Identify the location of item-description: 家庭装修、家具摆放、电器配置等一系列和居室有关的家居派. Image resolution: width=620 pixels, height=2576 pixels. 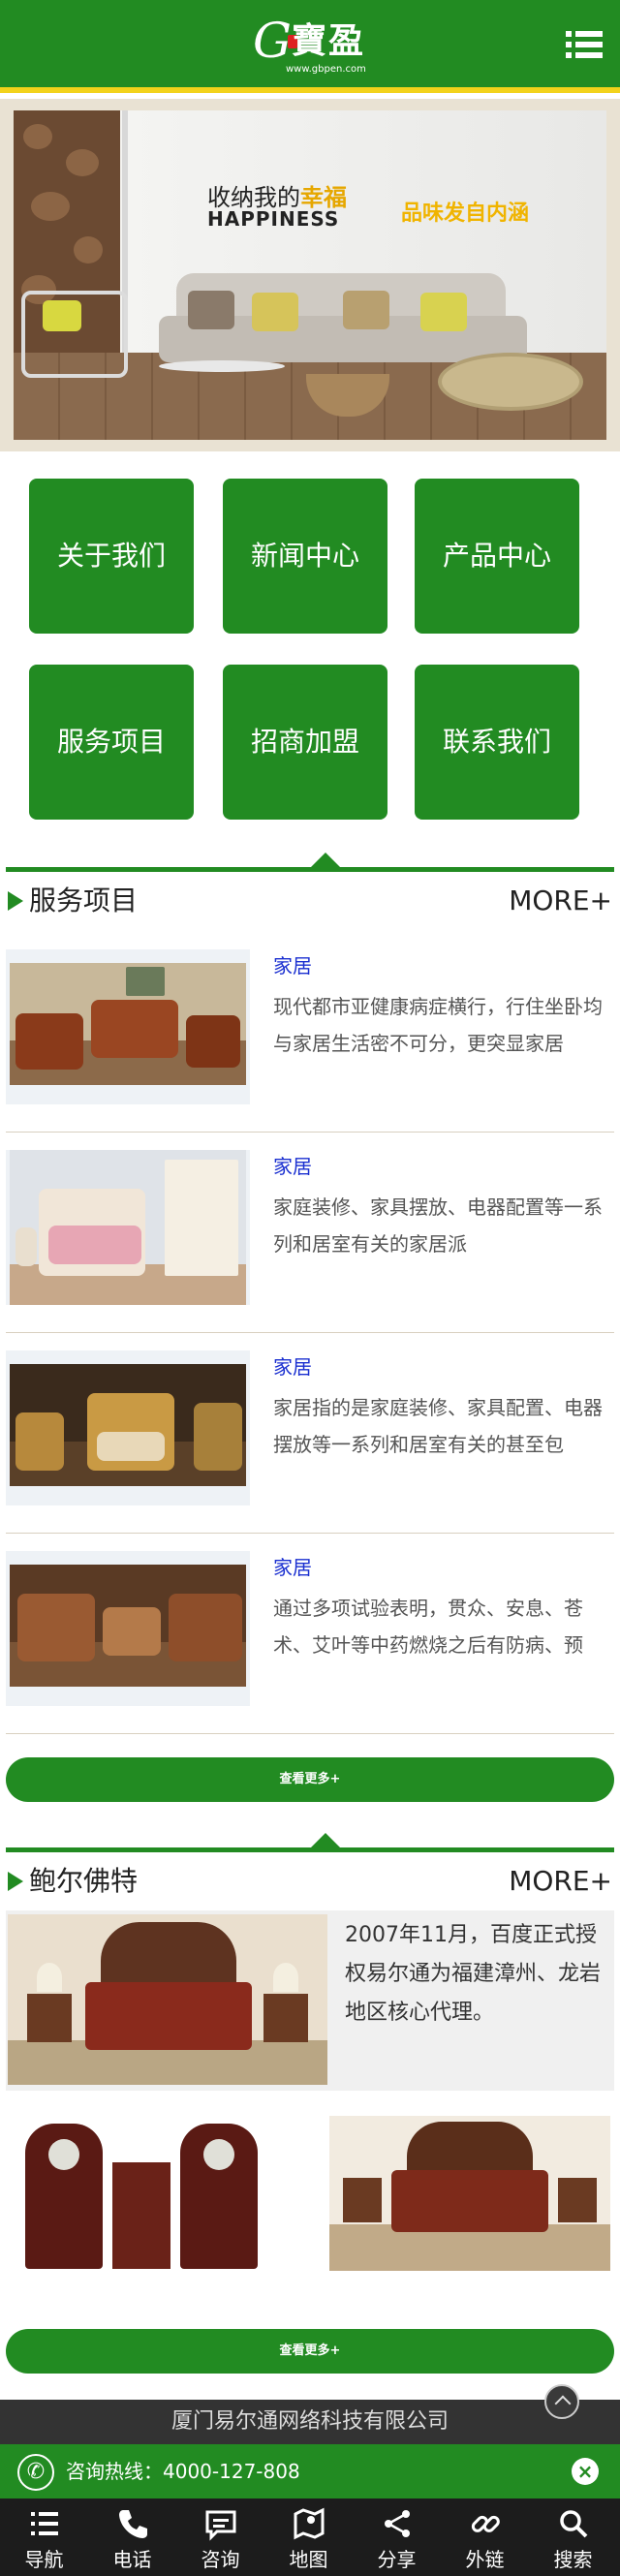
(438, 1225).